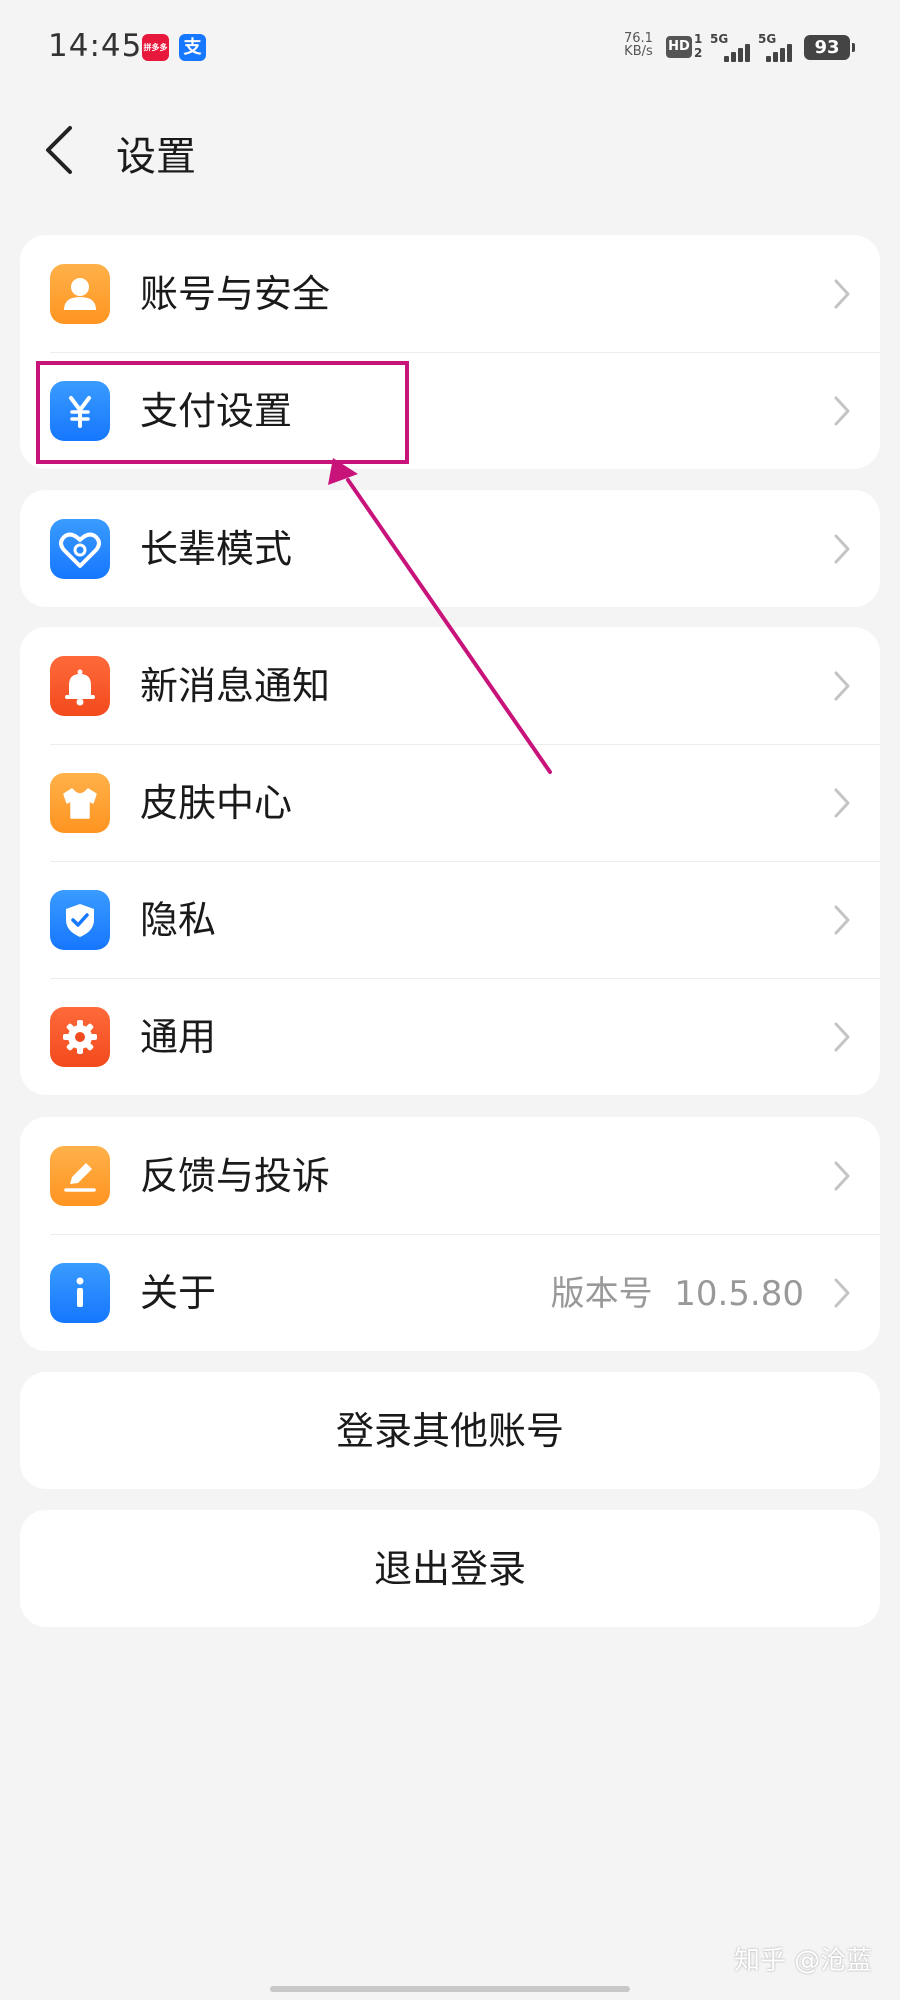 The image size is (900, 2000). Describe the element at coordinates (216, 549) in the screenshot. I see `row-label: 长辈模式` at that location.